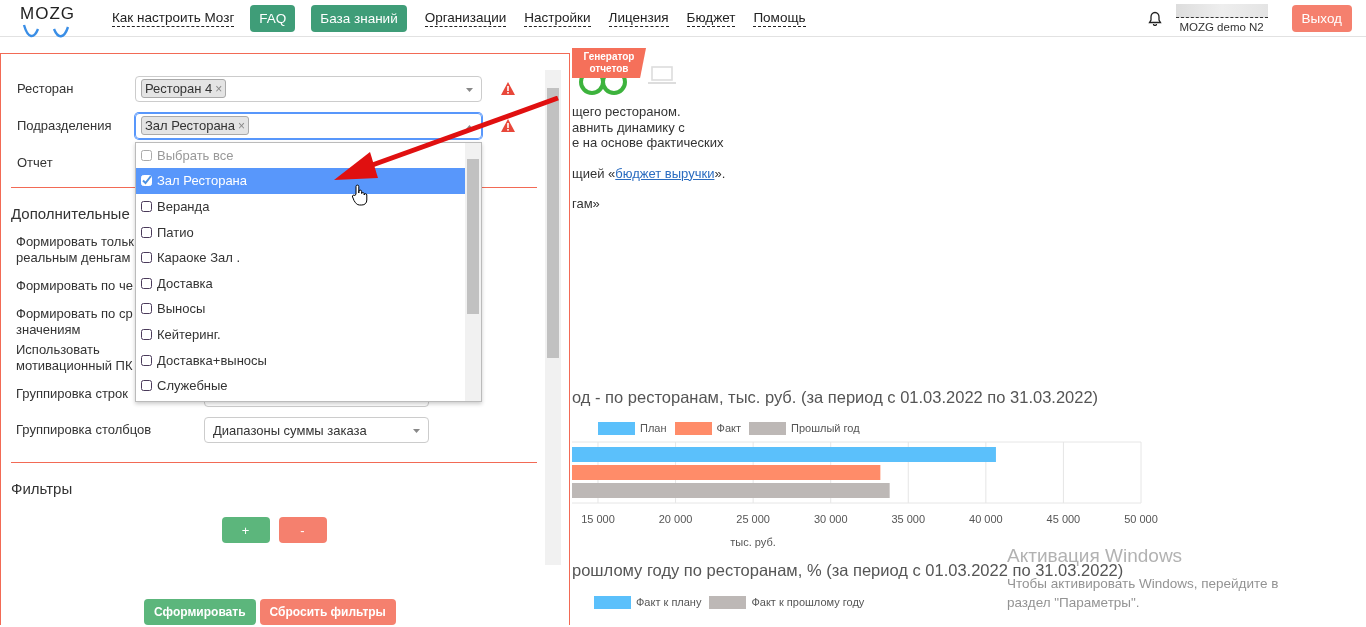 The image size is (1366, 627). I want to click on tick-label: 45 000, so click(1063, 518).